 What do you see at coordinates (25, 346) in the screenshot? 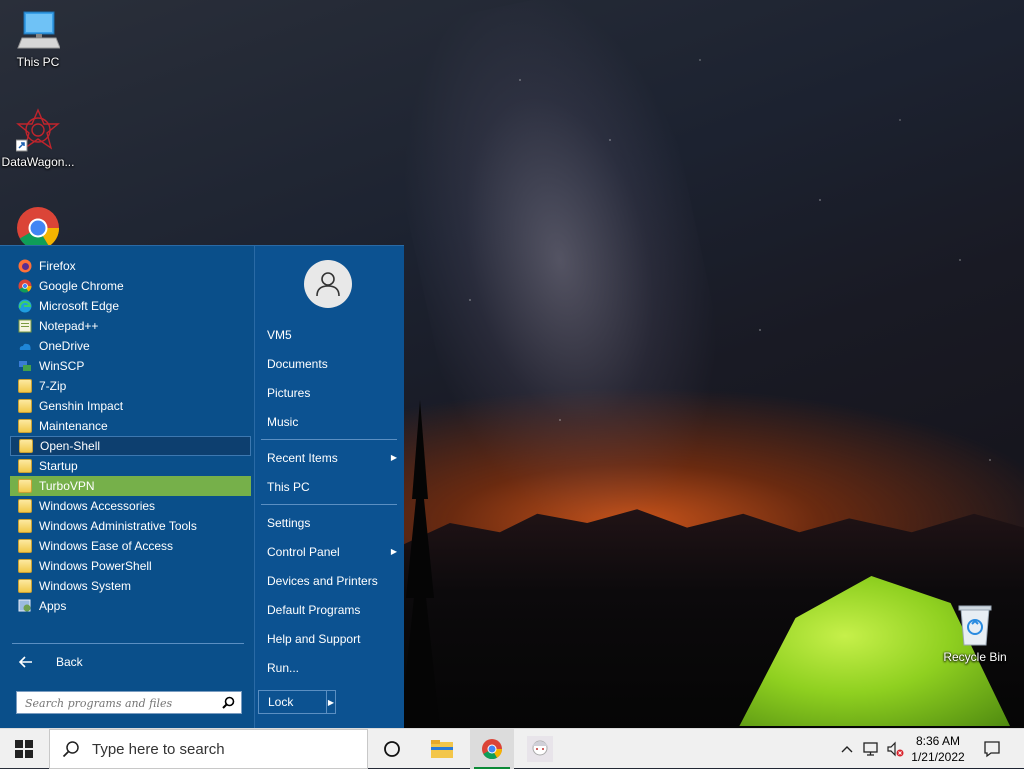
I see `onedrive-icon` at bounding box center [25, 346].